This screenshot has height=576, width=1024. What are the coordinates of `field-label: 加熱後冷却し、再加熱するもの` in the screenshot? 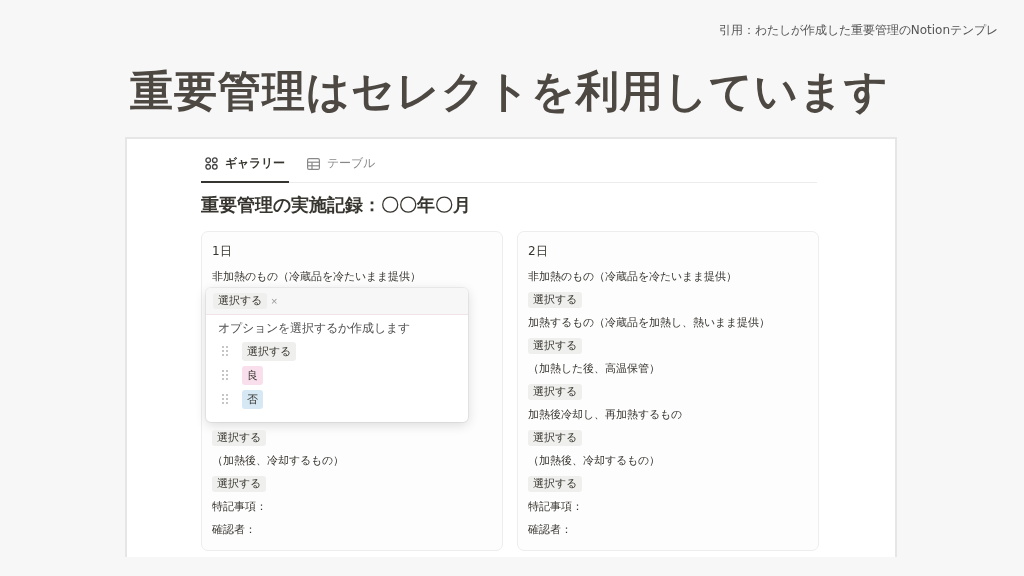 It's located at (605, 414).